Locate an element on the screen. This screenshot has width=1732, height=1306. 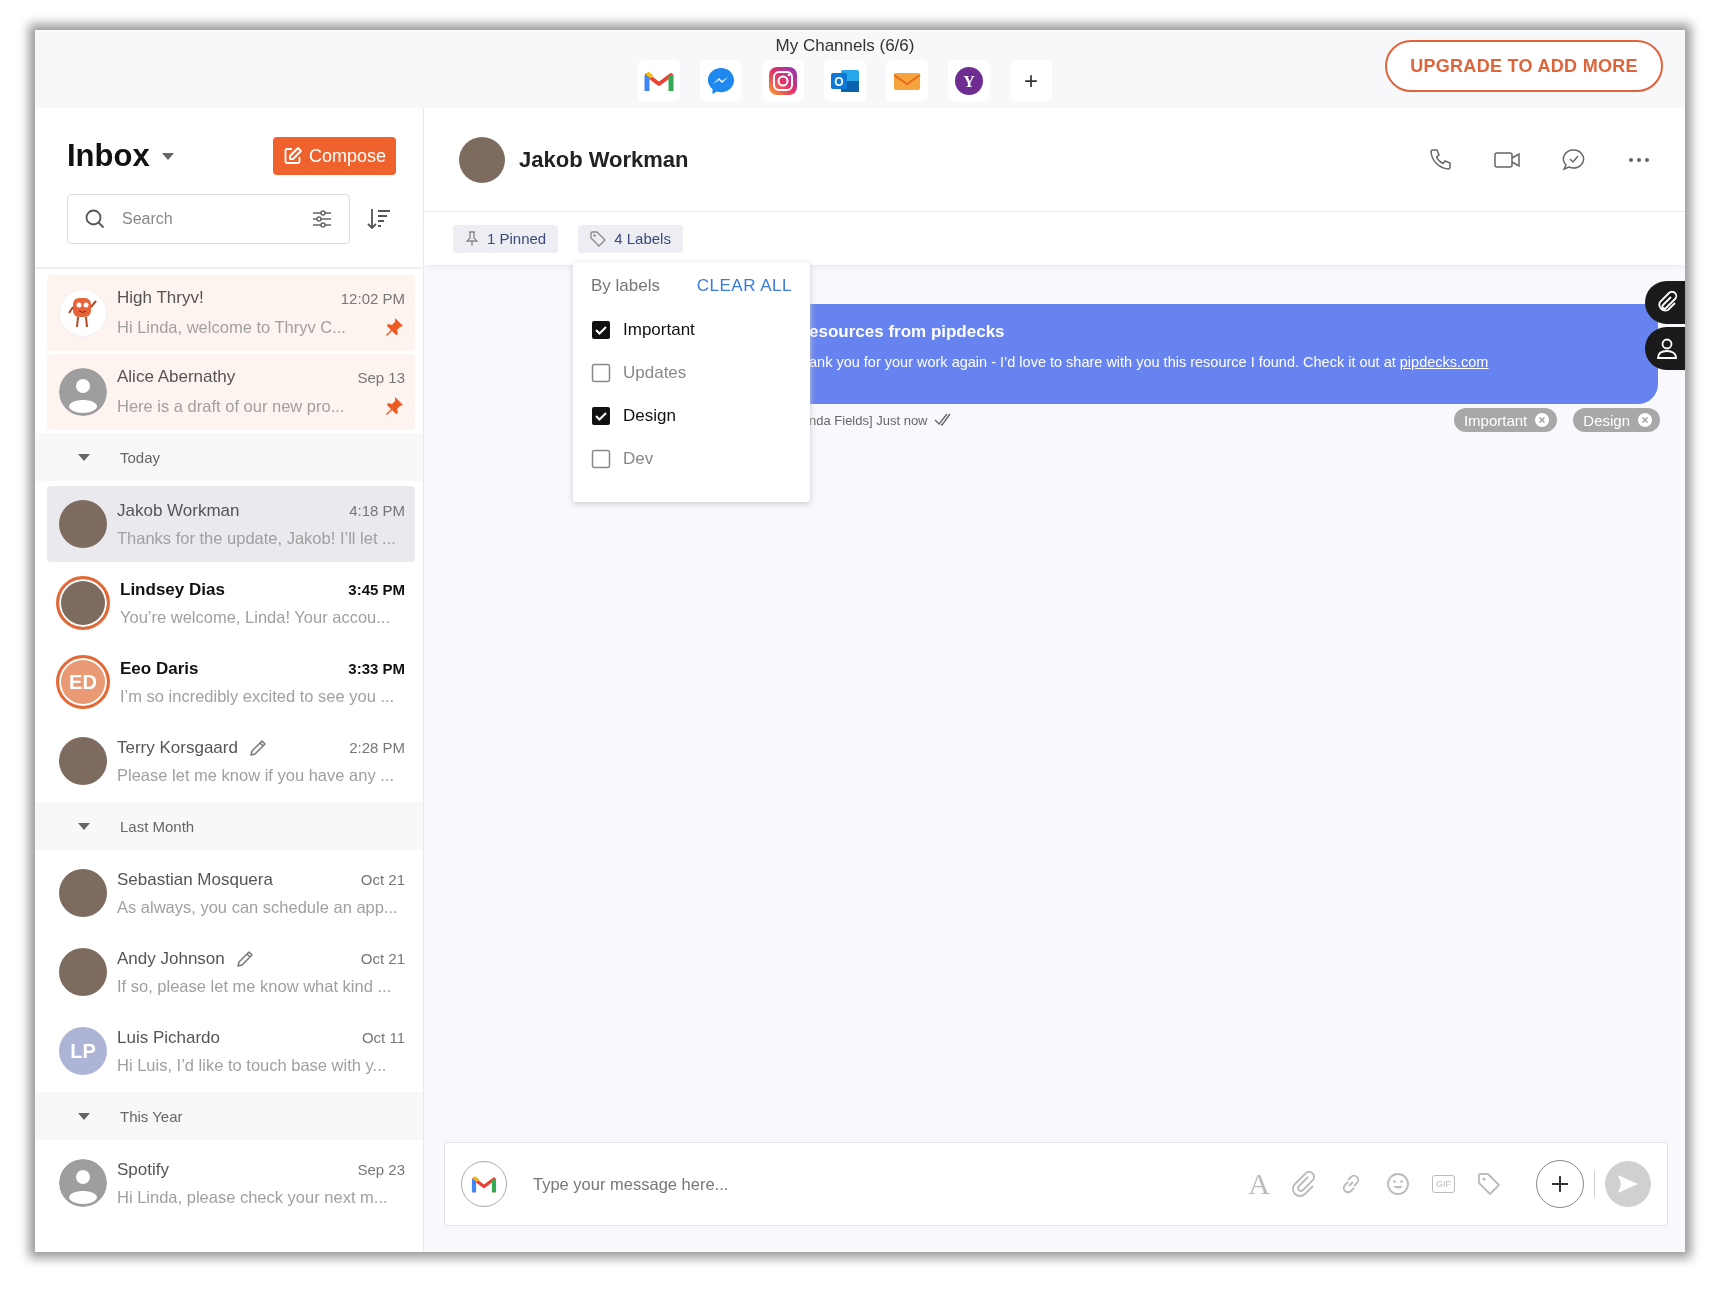
message-time: 4:18 PM is located at coordinates (377, 510).